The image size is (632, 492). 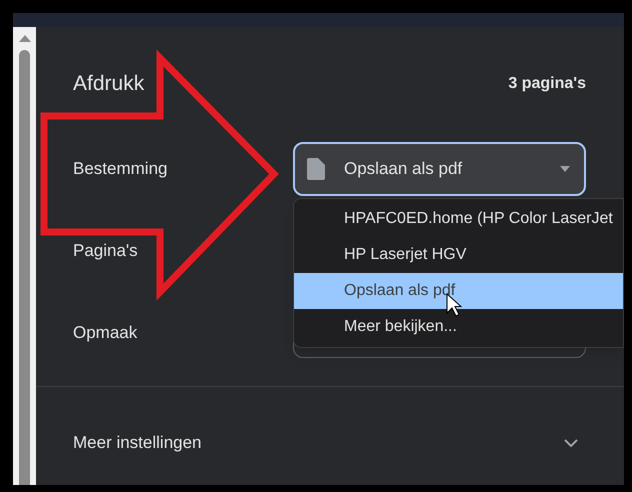 What do you see at coordinates (120, 169) in the screenshot?
I see `setting-label: Bestemming` at bounding box center [120, 169].